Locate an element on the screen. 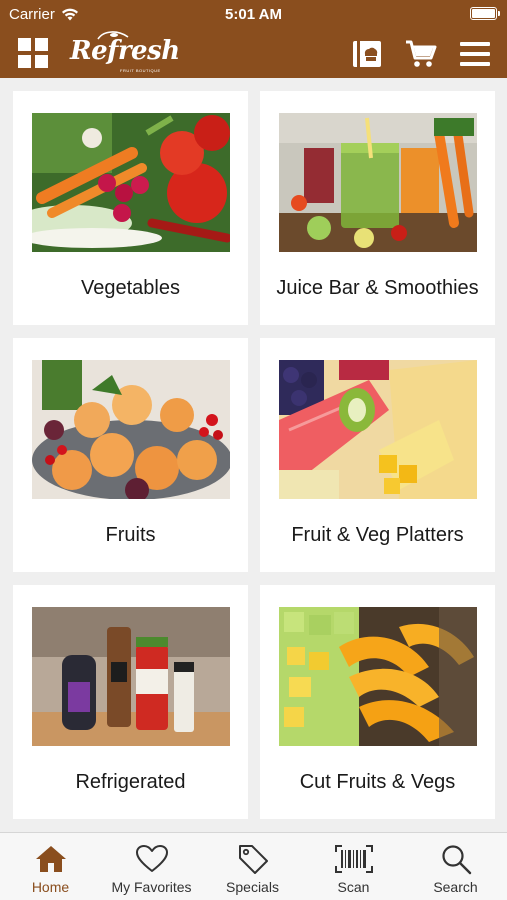 The height and width of the screenshot is (900, 507). heart-icon is located at coordinates (152, 859).